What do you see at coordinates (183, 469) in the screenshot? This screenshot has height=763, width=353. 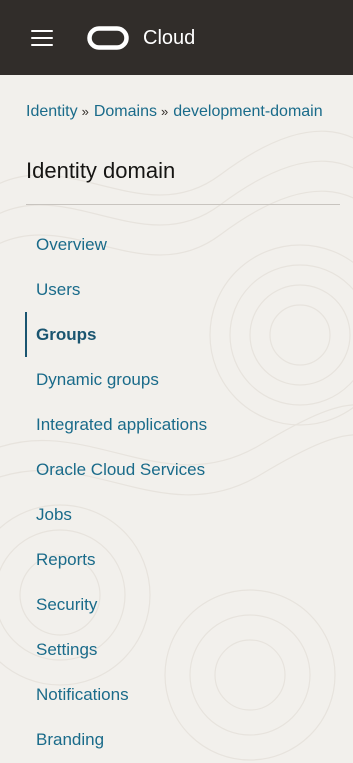 I see `nav-item-oracle-cloud-services: Oracle Cloud Services` at bounding box center [183, 469].